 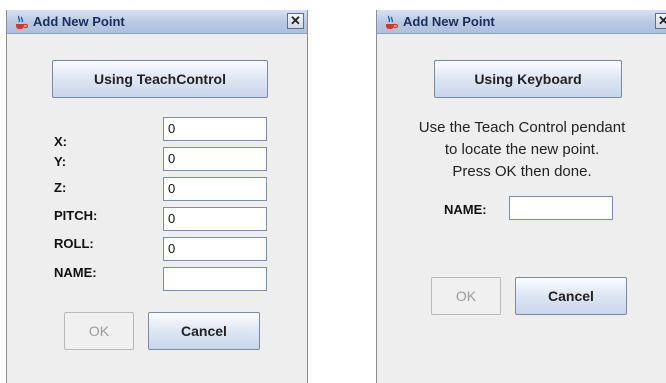 What do you see at coordinates (522, 127) in the screenshot?
I see `instruction-line-1: Use the Teach Control pendant` at bounding box center [522, 127].